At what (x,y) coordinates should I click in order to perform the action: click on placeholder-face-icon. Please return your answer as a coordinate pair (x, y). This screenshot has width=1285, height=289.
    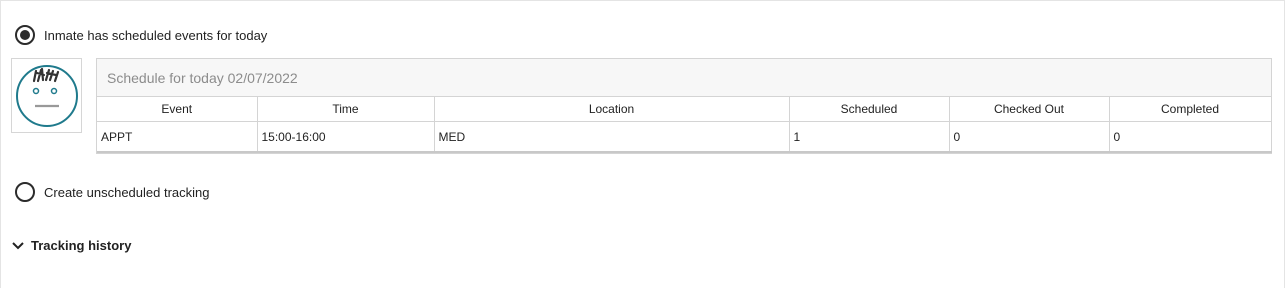
    Looking at the image, I should click on (46, 95).